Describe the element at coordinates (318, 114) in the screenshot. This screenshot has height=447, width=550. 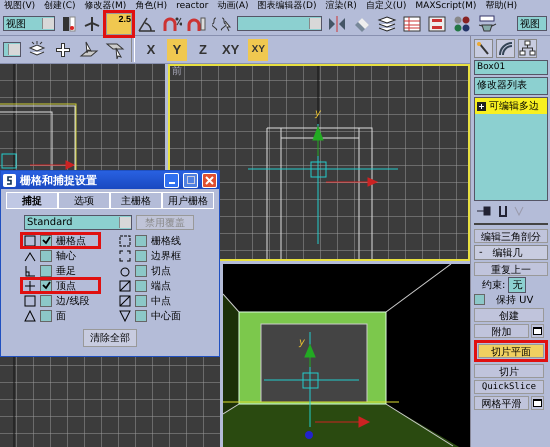
I see `axis-label: y` at that location.